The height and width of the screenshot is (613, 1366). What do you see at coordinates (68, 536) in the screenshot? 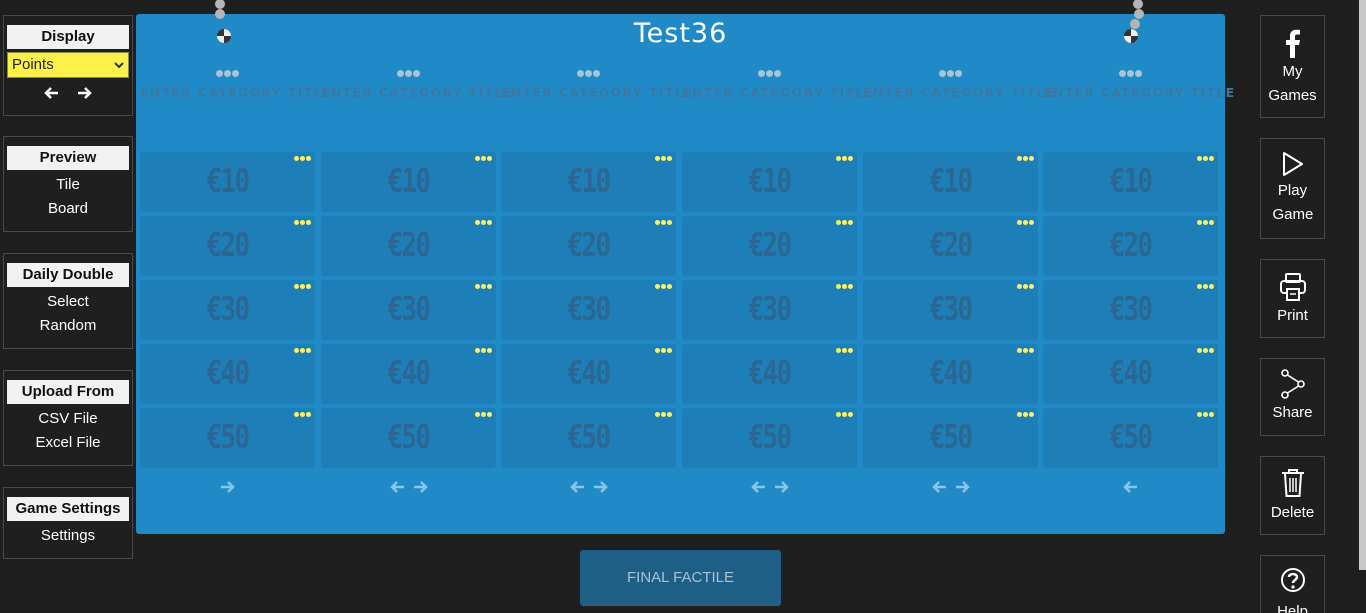
I see `settings-link: Settings` at bounding box center [68, 536].